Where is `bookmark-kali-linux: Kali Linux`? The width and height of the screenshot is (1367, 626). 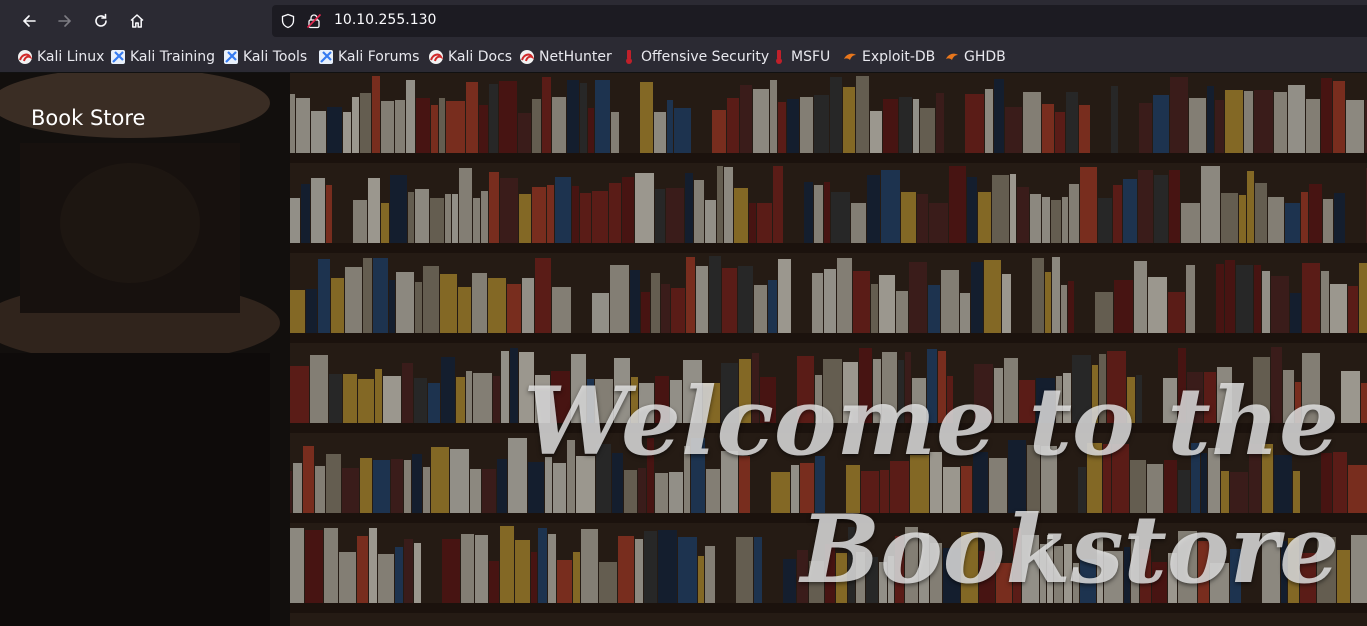
bookmark-kali-linux: Kali Linux is located at coordinates (60, 57).